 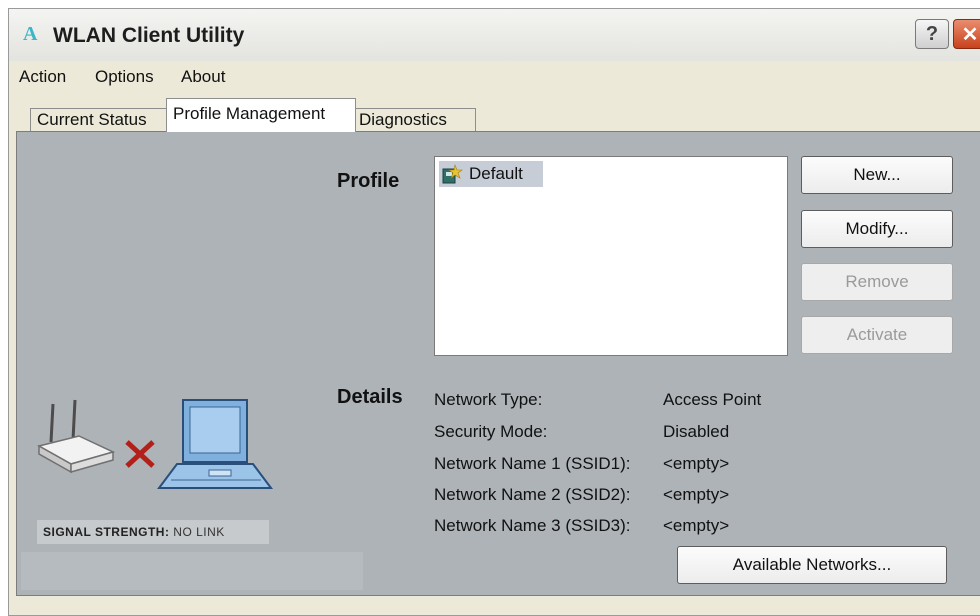 I want to click on tab-diagnostics: Diagnostics, so click(x=414, y=120).